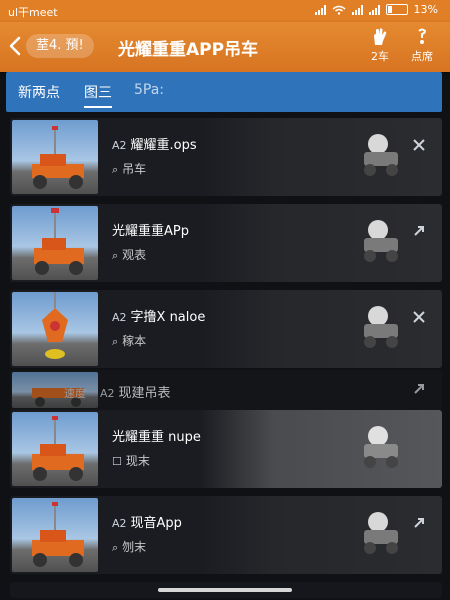 The image size is (450, 600). I want to click on row-subtitle: 现末, so click(137, 461).